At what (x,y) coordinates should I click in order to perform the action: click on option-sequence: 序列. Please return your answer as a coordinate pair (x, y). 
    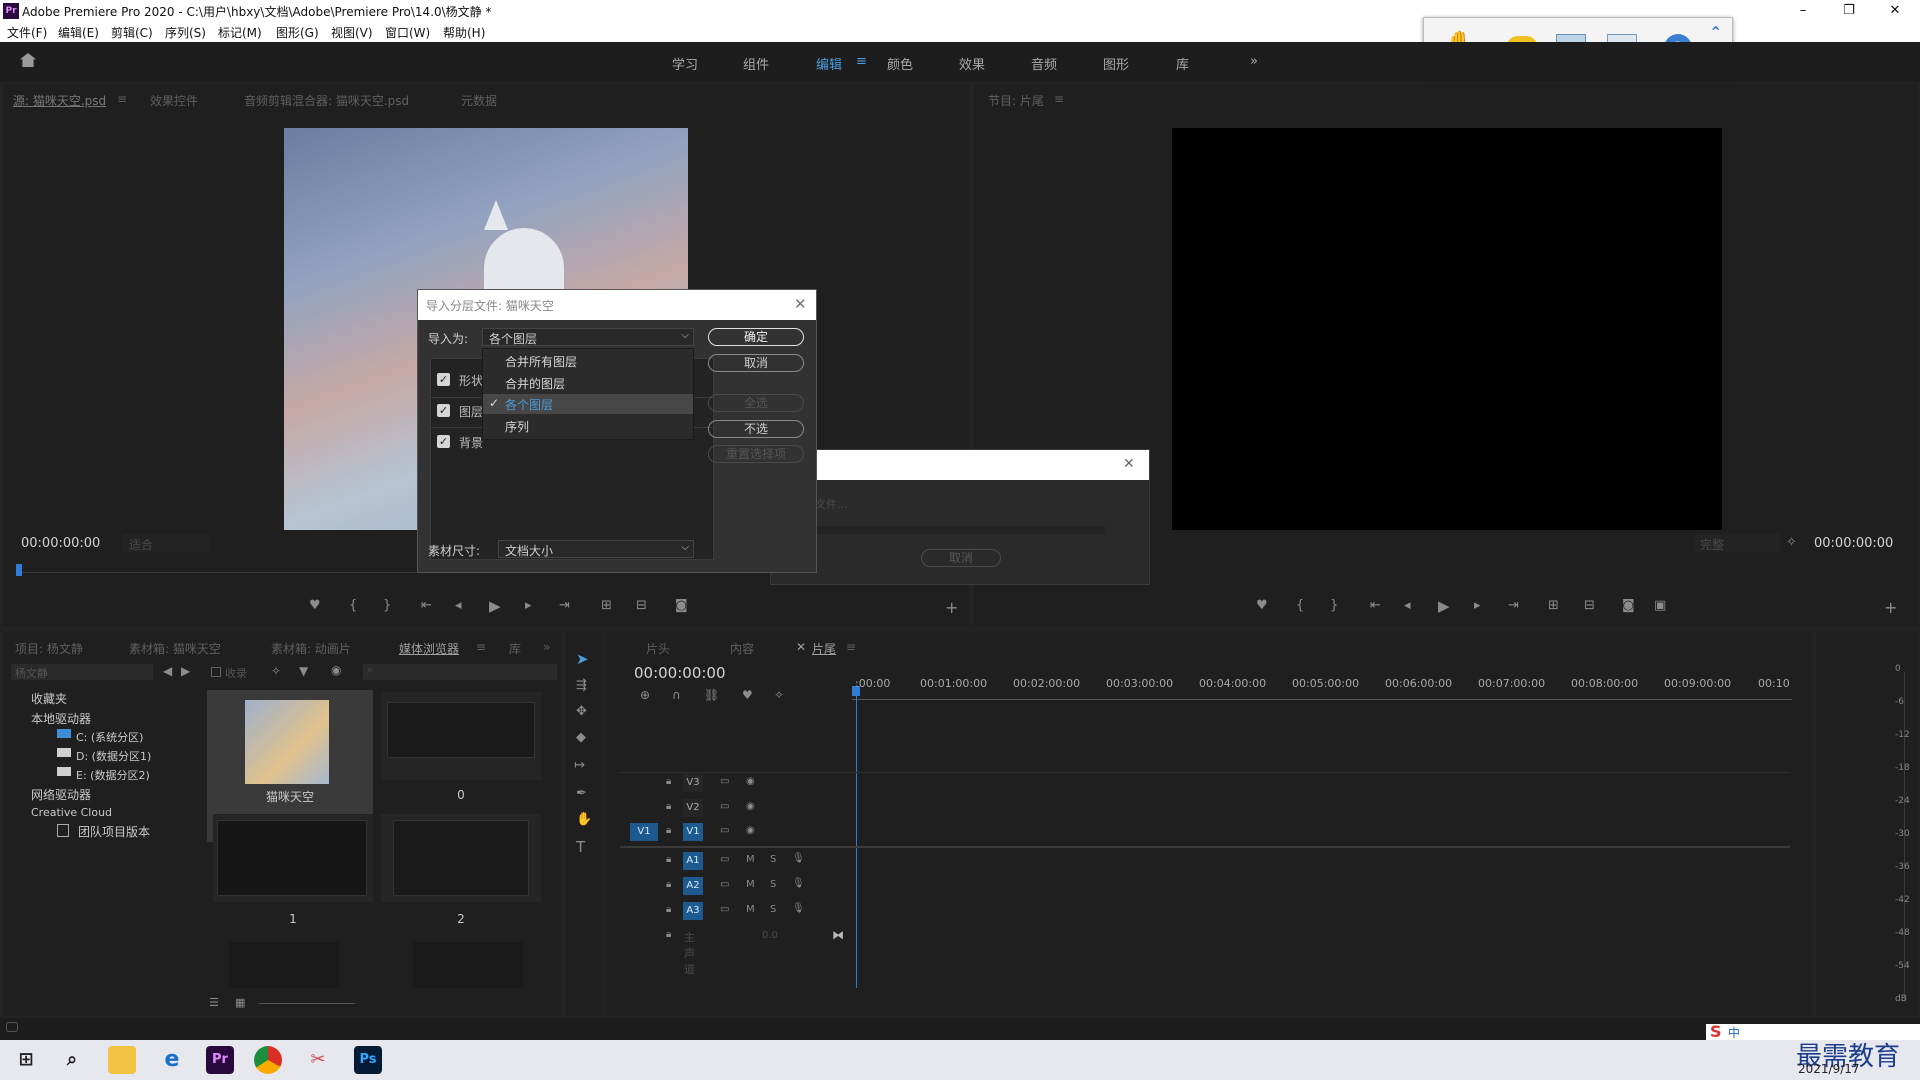
    Looking at the image, I should click on (588, 426).